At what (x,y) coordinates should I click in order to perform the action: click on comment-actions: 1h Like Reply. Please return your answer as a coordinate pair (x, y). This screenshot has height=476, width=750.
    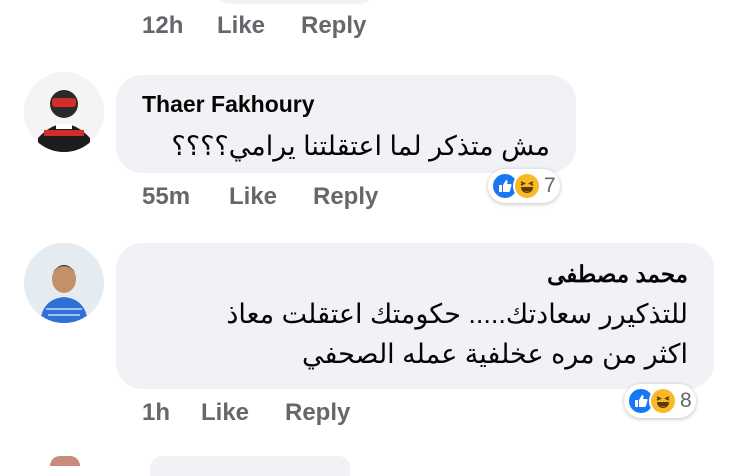
    Looking at the image, I should click on (375, 414).